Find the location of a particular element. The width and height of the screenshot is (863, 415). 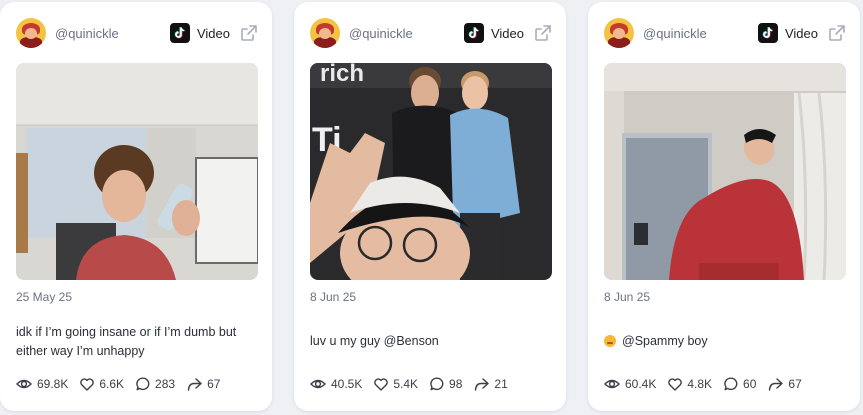

post-caption-text: @Spammy boy is located at coordinates (665, 341).